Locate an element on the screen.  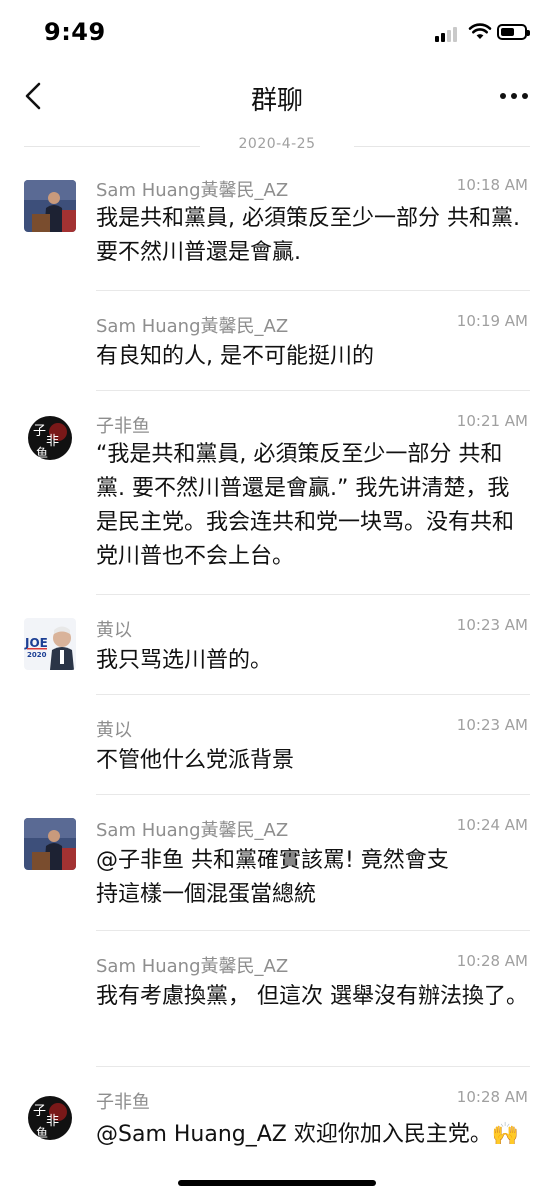
cellular-signal-icon is located at coordinates (448, 34).